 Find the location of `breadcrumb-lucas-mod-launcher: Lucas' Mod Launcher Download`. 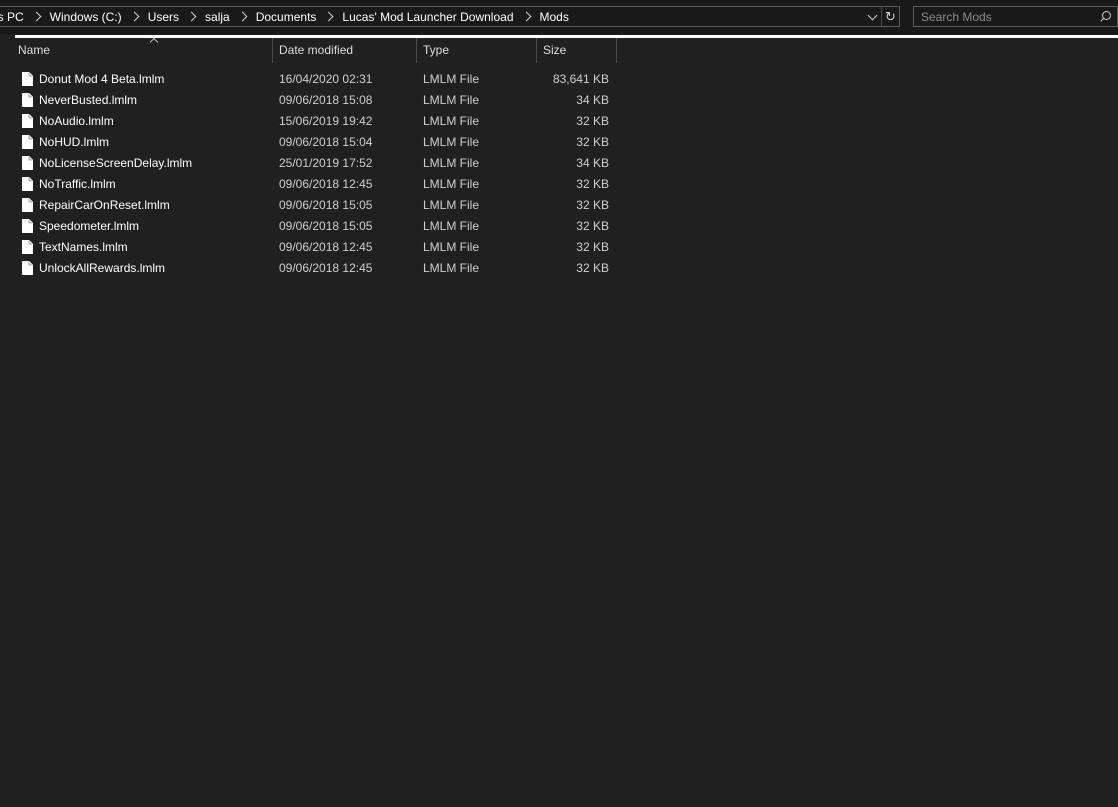

breadcrumb-lucas-mod-launcher: Lucas' Mod Launcher Download is located at coordinates (427, 17).